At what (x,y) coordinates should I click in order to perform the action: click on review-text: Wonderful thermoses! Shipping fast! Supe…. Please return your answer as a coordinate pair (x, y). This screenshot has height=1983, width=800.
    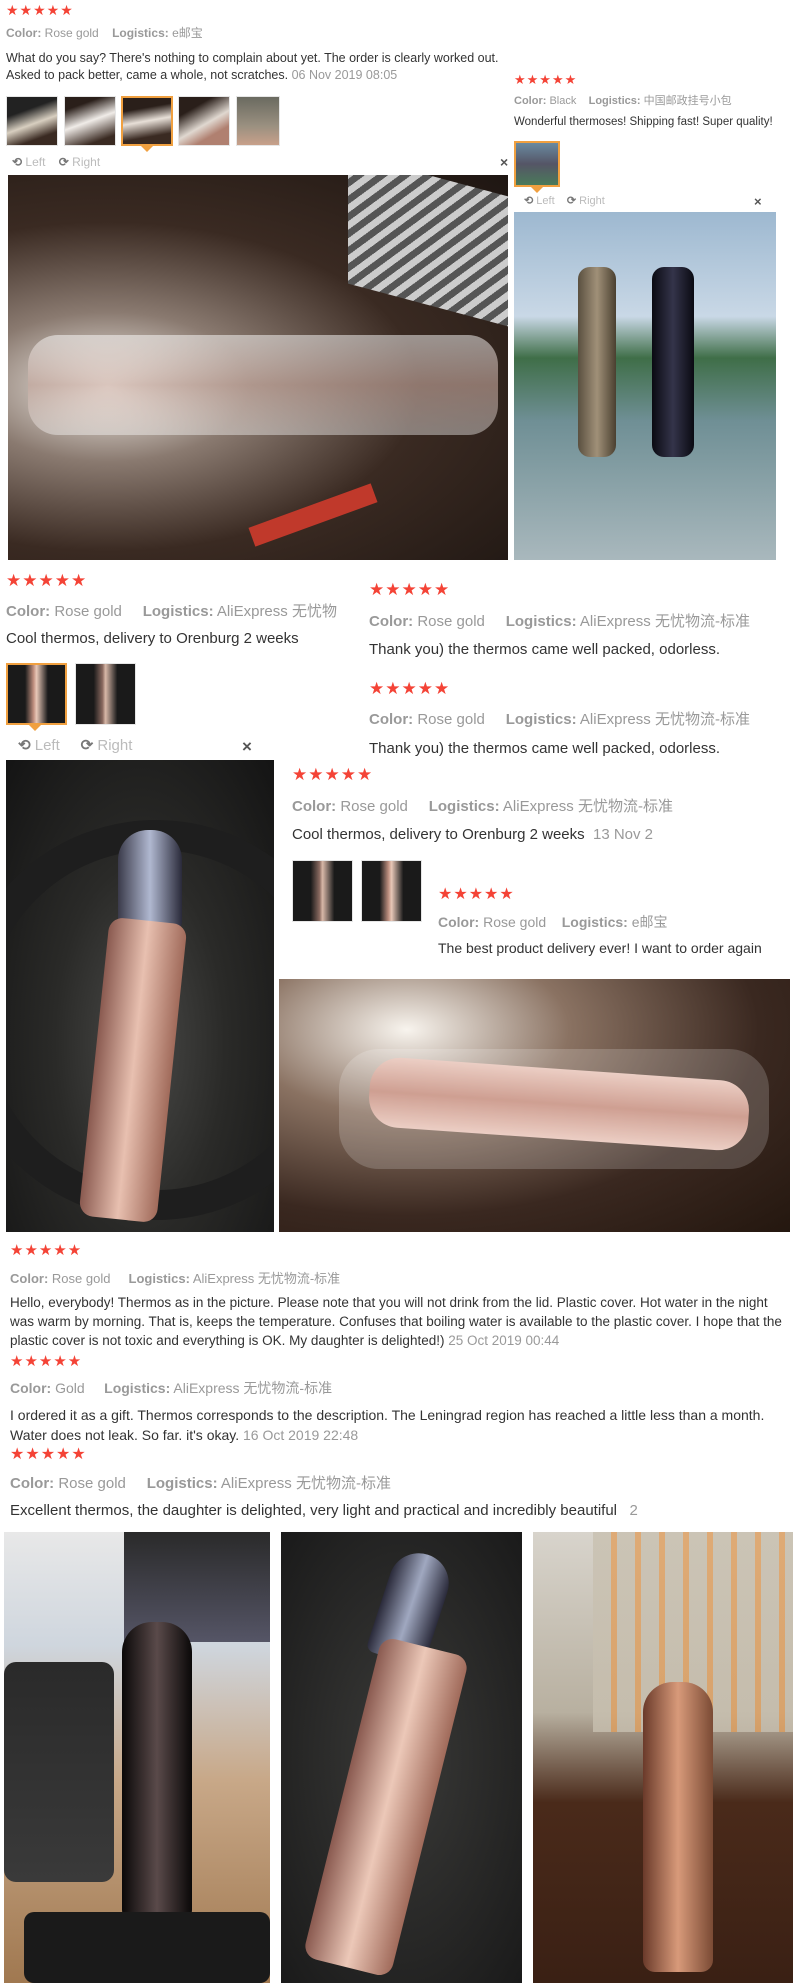
    Looking at the image, I should click on (643, 122).